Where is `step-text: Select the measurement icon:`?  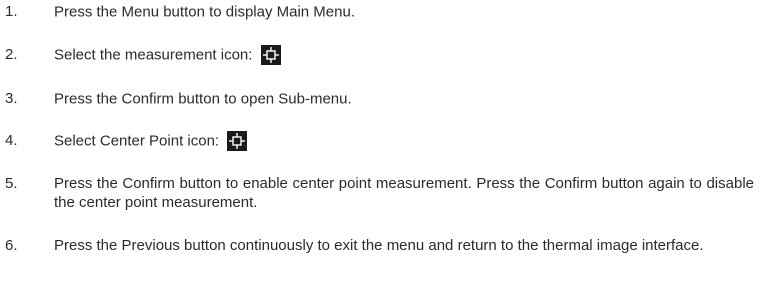 step-text: Select the measurement icon: is located at coordinates (153, 55).